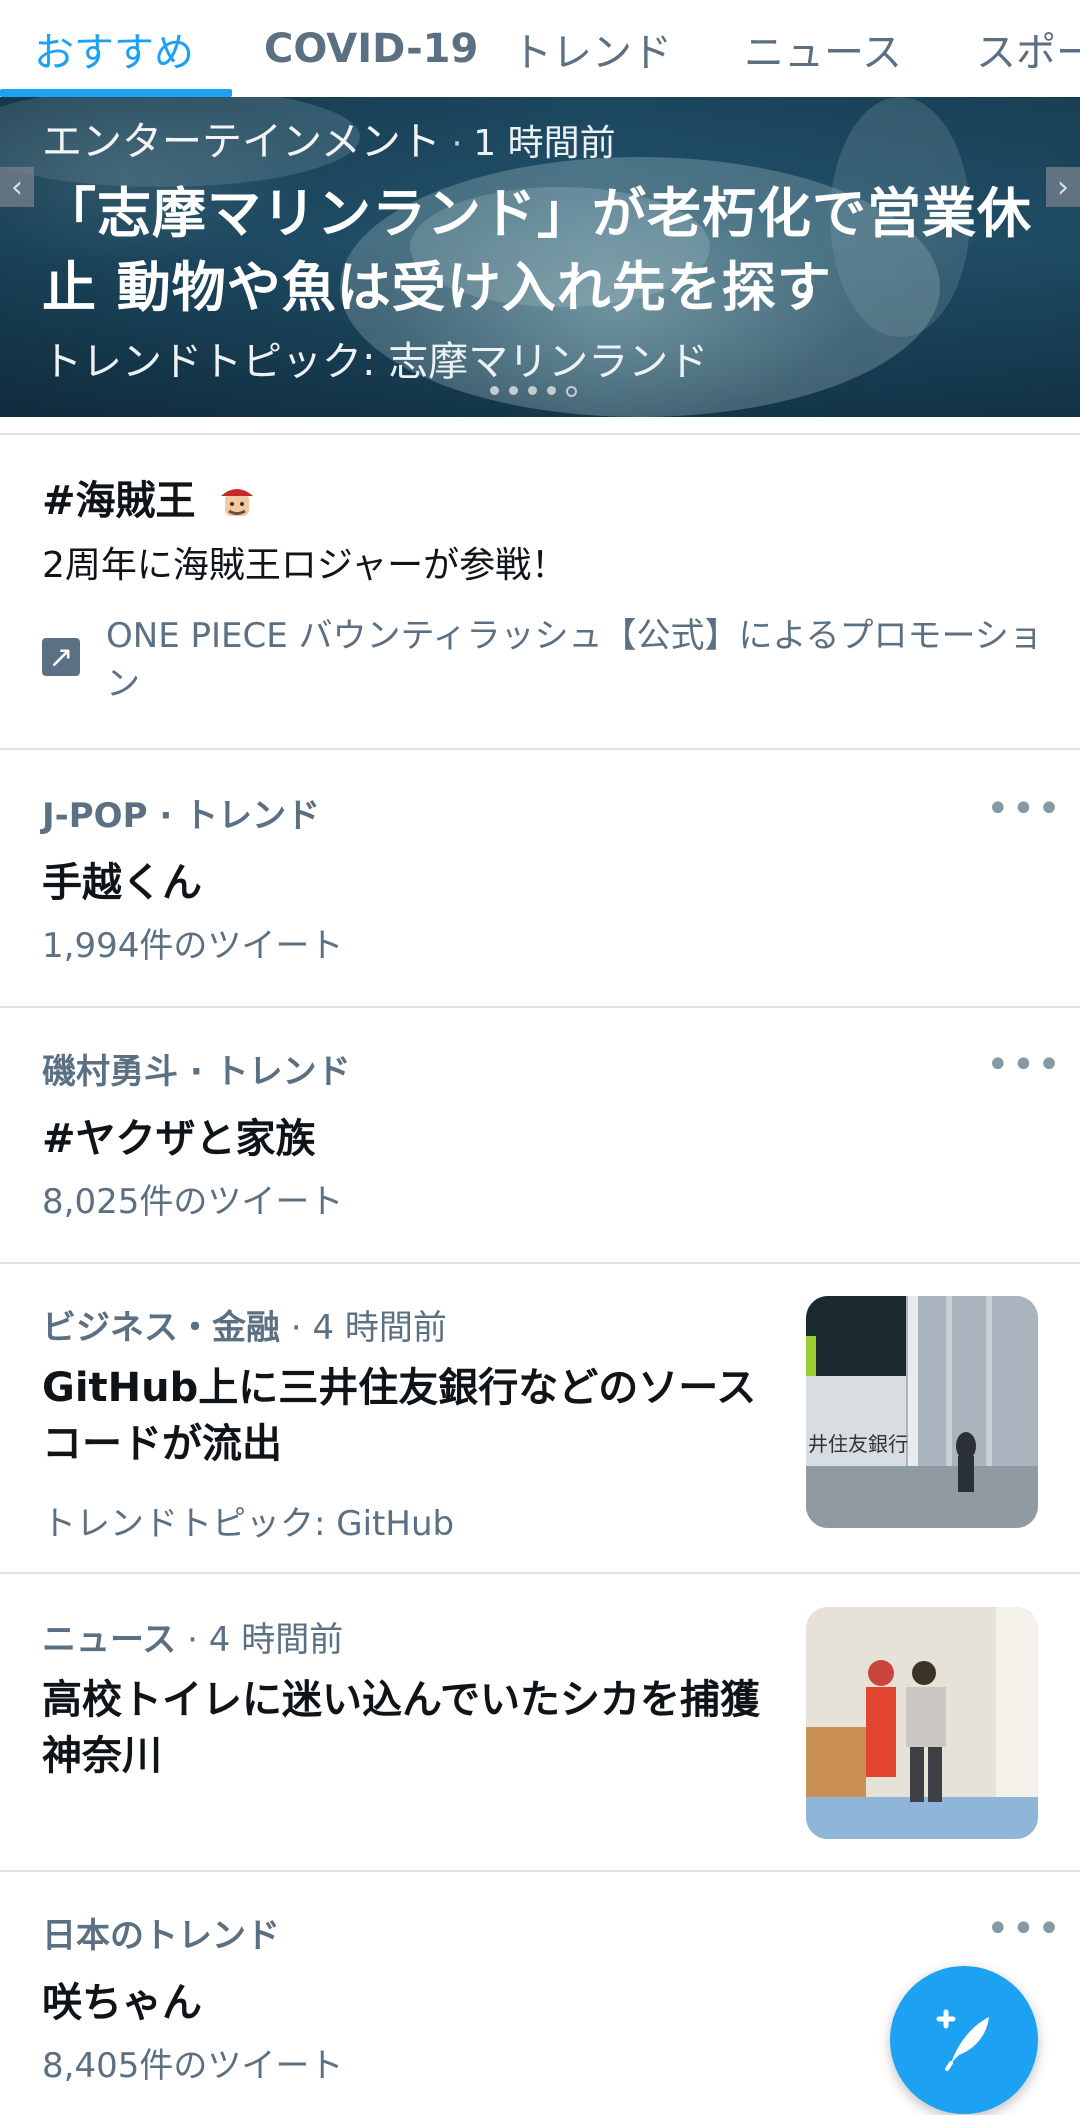 This screenshot has width=1080, height=2115. I want to click on chevron-right-icon: ›, so click(1063, 187).